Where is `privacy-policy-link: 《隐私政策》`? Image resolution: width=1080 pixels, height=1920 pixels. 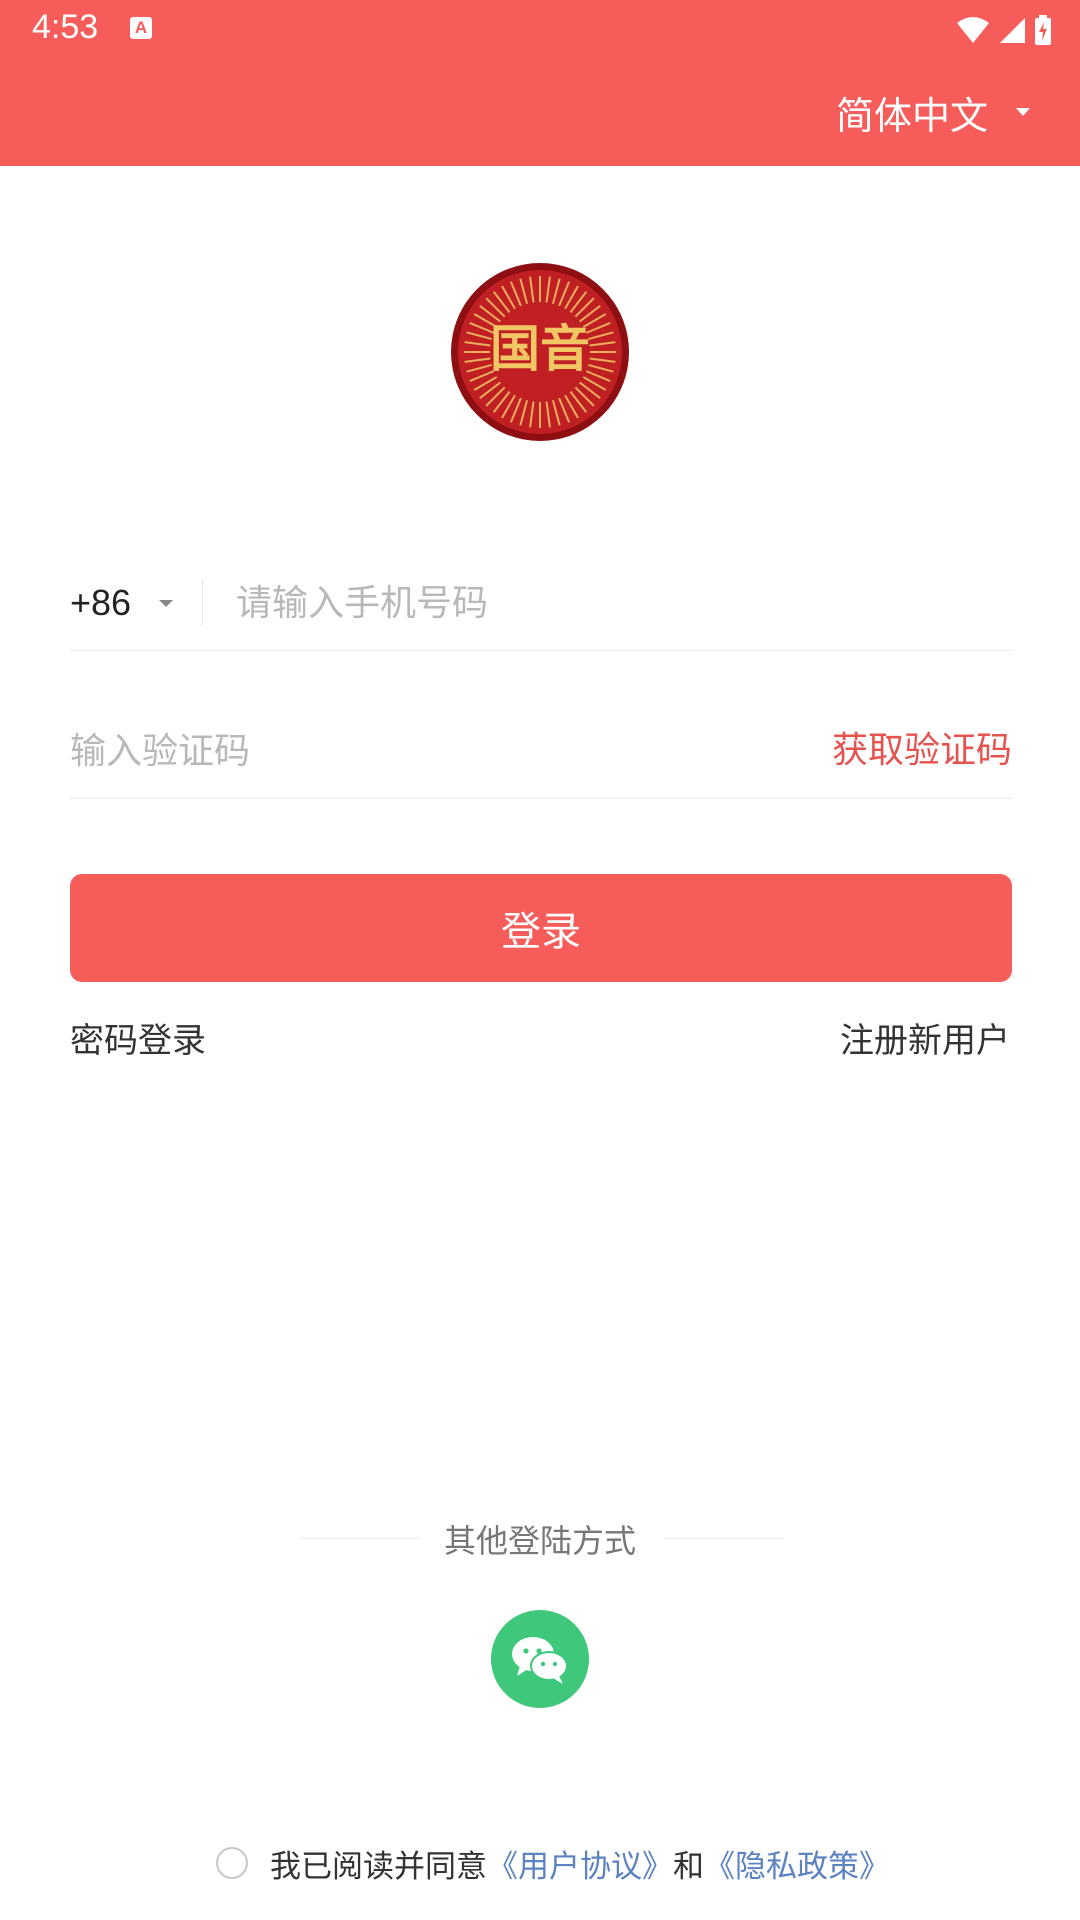 privacy-policy-link: 《隐私政策》 is located at coordinates (797, 1863).